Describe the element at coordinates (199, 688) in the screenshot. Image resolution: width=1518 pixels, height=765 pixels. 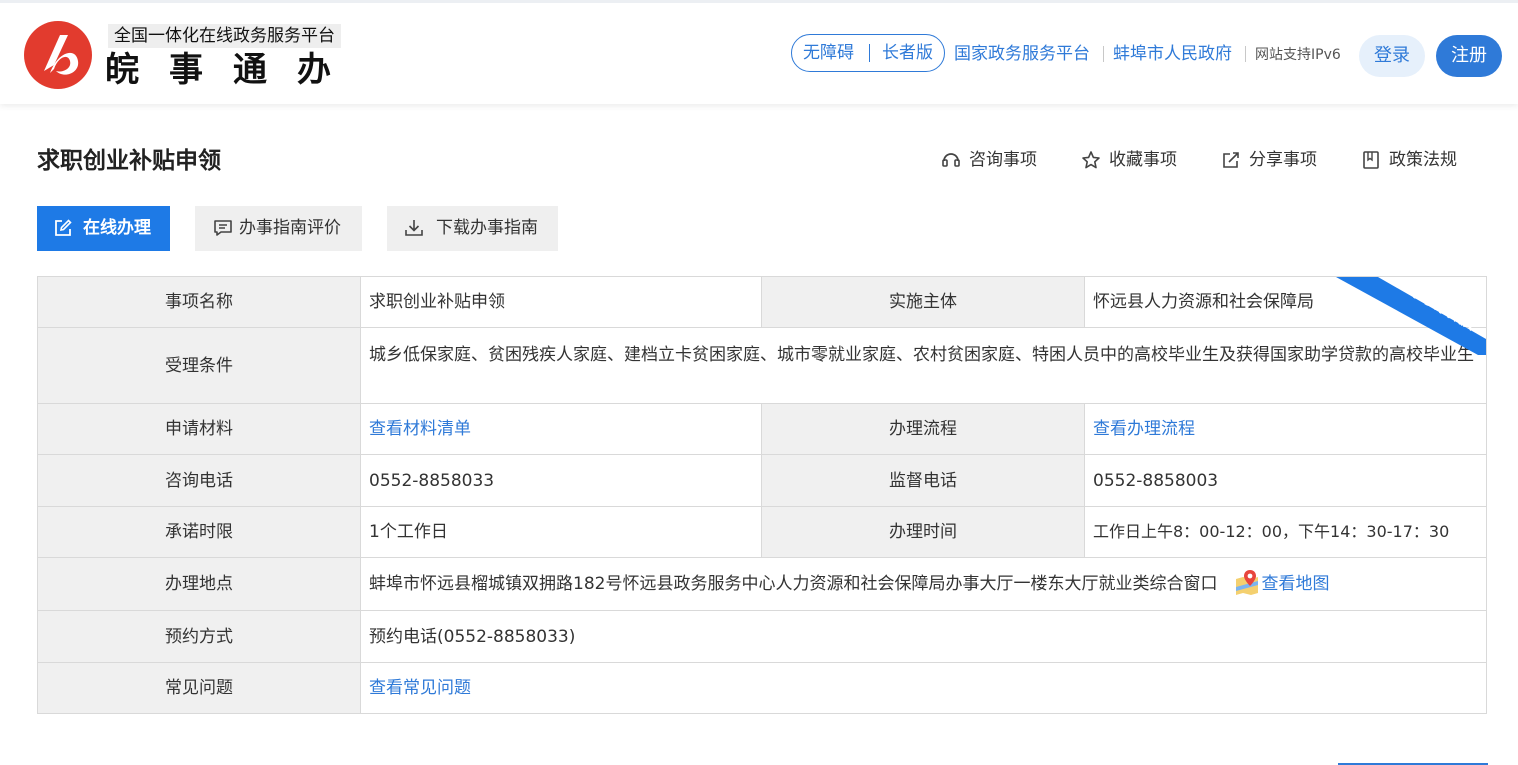
I see `faq-label: 常见问题` at that location.